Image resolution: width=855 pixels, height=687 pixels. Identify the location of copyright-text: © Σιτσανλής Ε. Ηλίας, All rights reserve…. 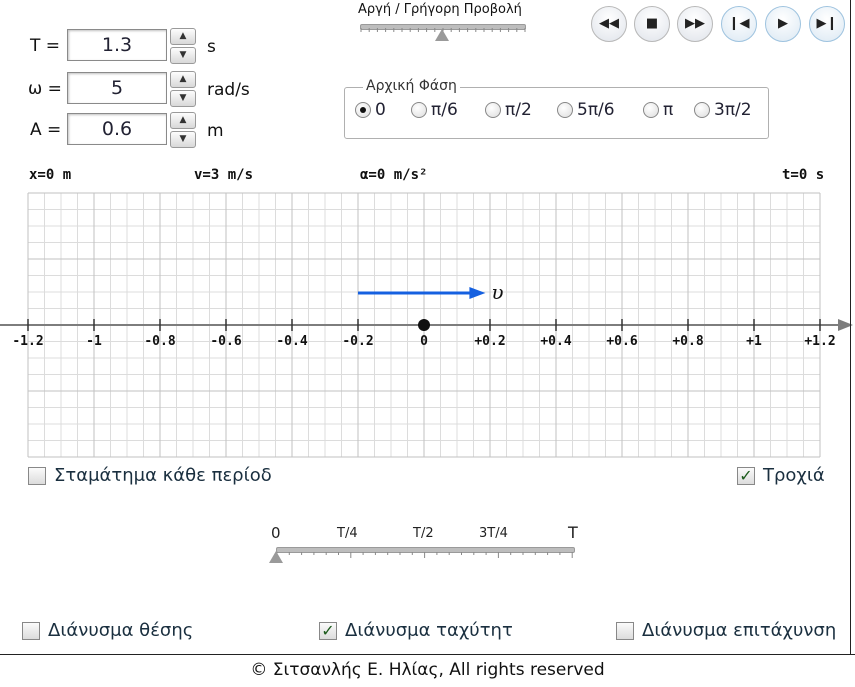
(427, 670).